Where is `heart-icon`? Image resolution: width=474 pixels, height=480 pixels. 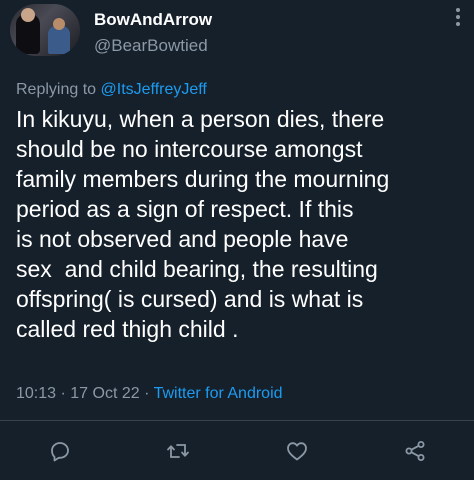
heart-icon is located at coordinates (297, 451).